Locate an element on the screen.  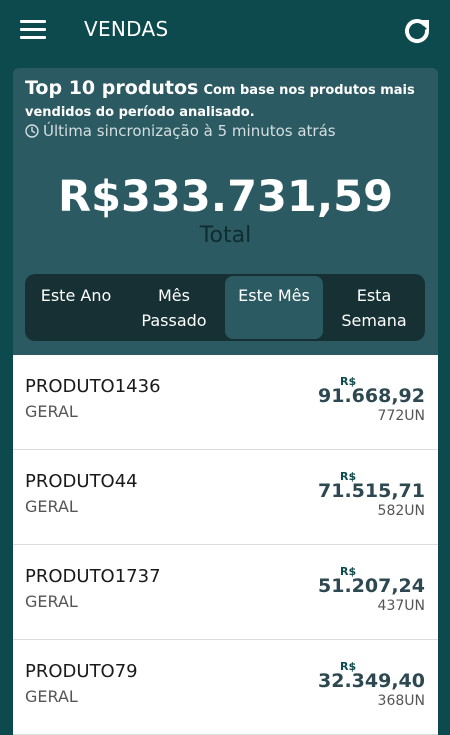
product-units: 582UN is located at coordinates (401, 511).